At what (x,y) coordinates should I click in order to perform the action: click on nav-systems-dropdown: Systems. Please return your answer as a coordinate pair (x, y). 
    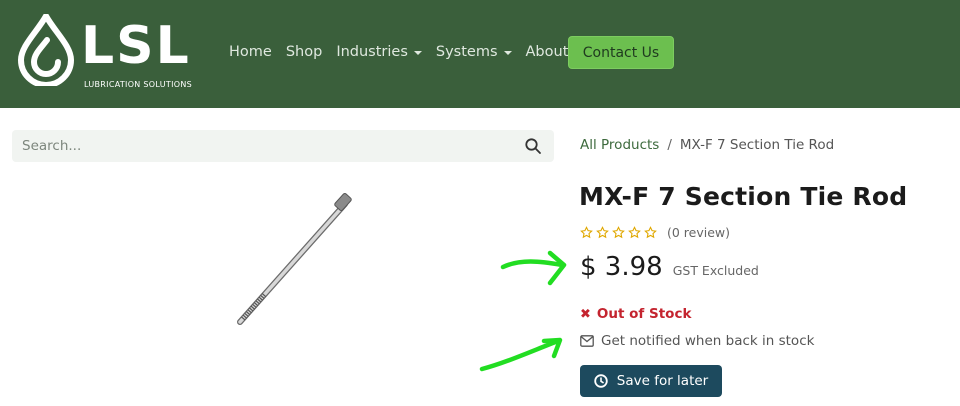
    Looking at the image, I should click on (474, 52).